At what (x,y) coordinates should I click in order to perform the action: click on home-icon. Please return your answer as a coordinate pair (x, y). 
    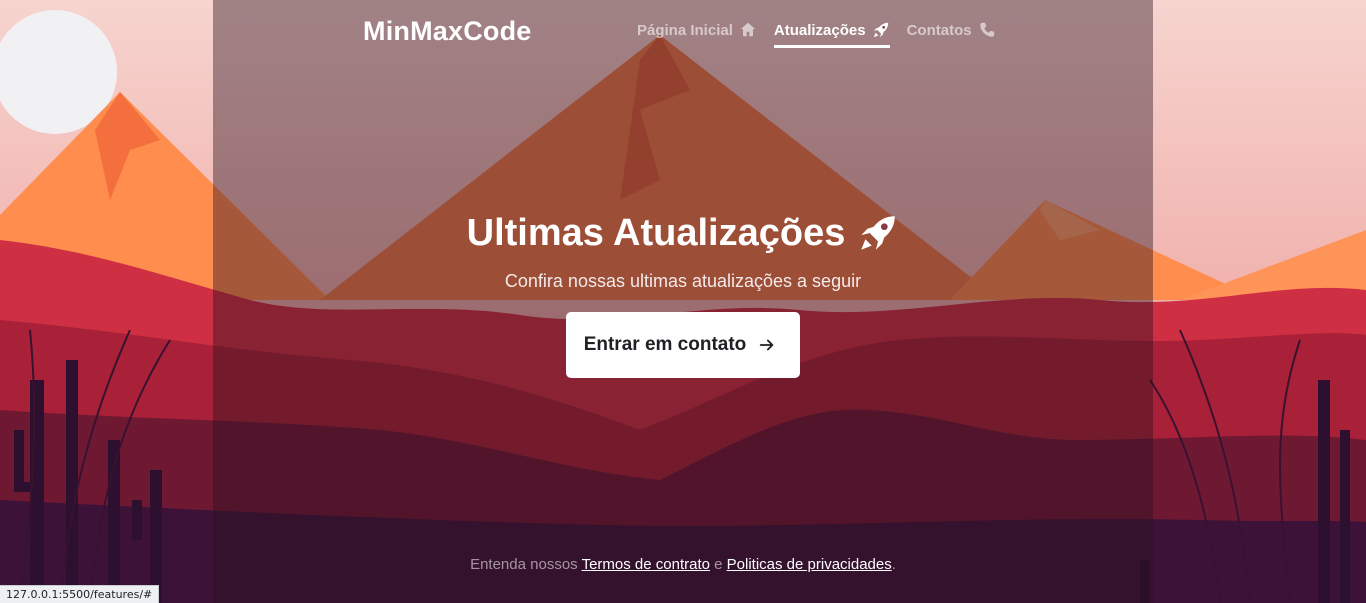
    Looking at the image, I should click on (748, 30).